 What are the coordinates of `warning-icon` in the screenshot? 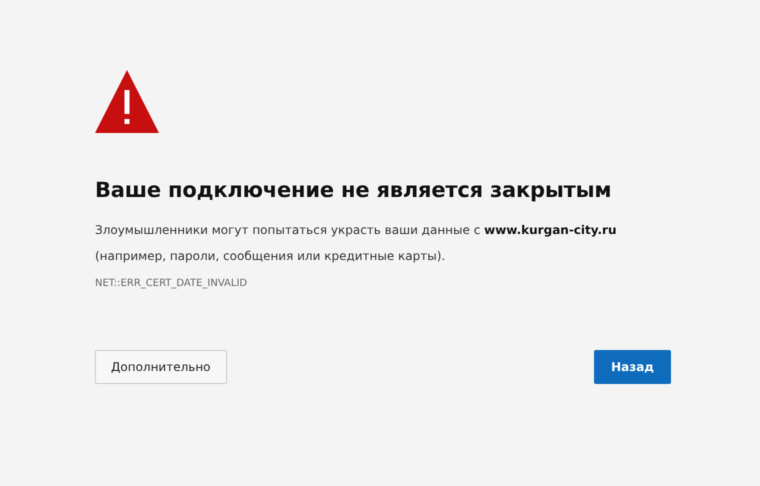 It's located at (127, 101).